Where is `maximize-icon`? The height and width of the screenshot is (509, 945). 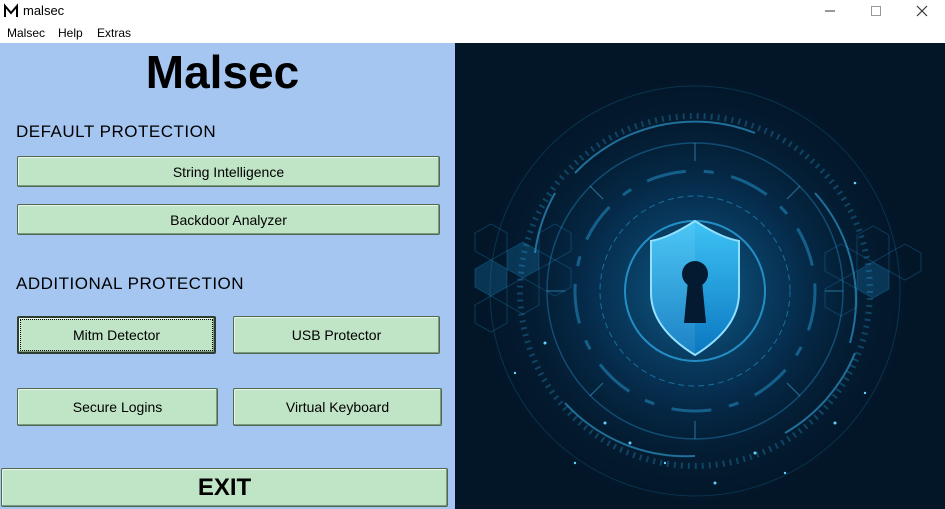
maximize-icon is located at coordinates (876, 11).